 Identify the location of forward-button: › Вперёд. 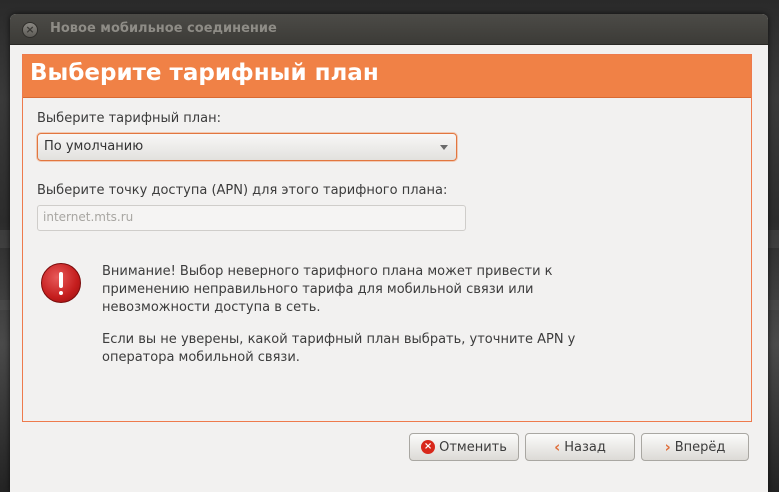
(695, 447).